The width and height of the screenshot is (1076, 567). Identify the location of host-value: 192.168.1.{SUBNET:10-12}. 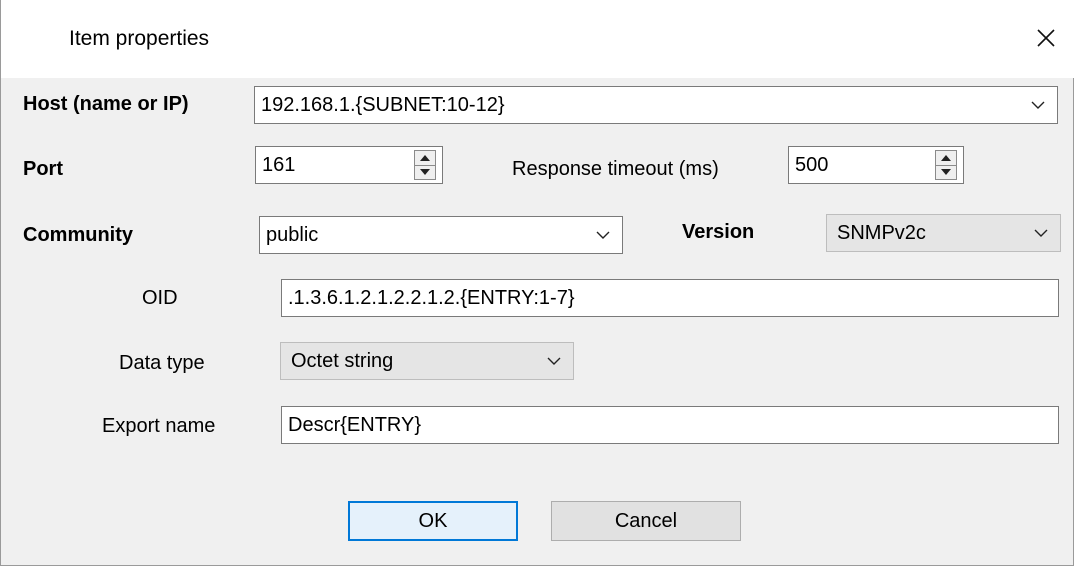
(383, 105).